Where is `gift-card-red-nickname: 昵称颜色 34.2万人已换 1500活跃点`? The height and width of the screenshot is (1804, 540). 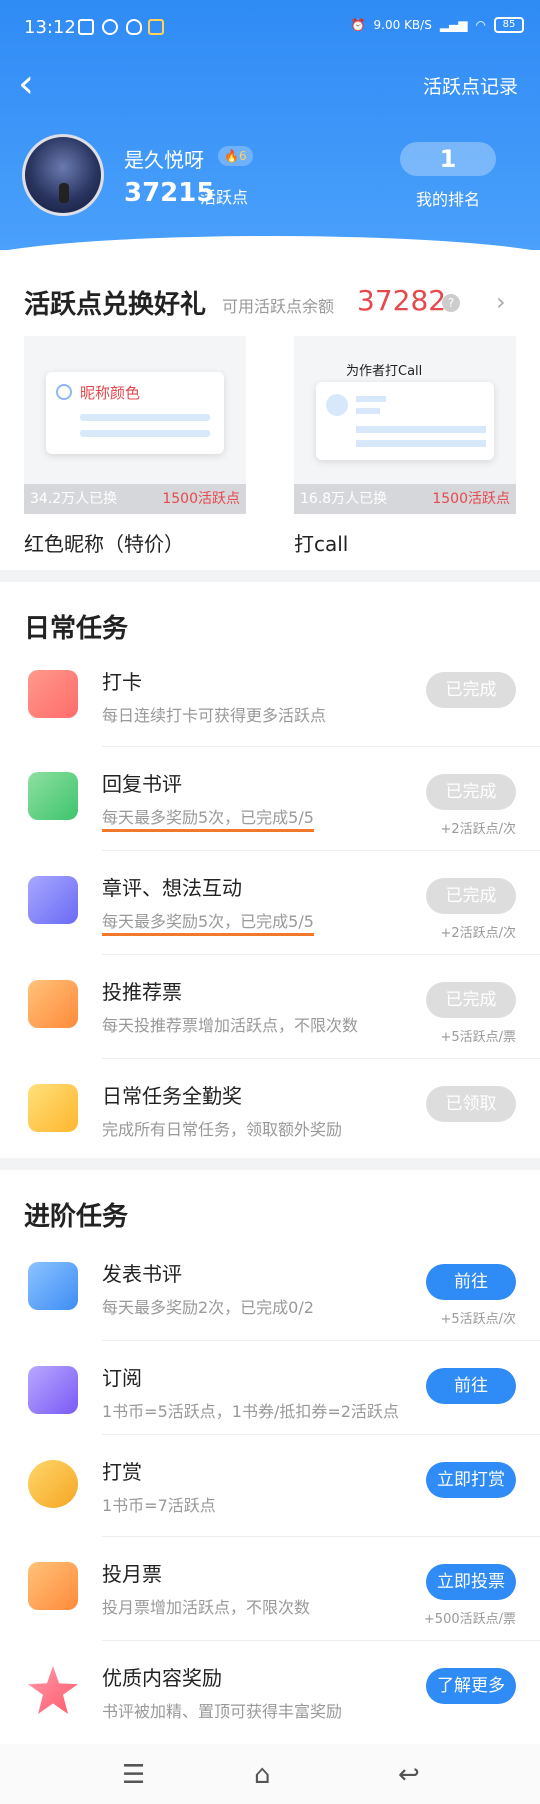
gift-card-red-nickname: 昵称颜色 34.2万人已换 1500活跃点 is located at coordinates (135, 425).